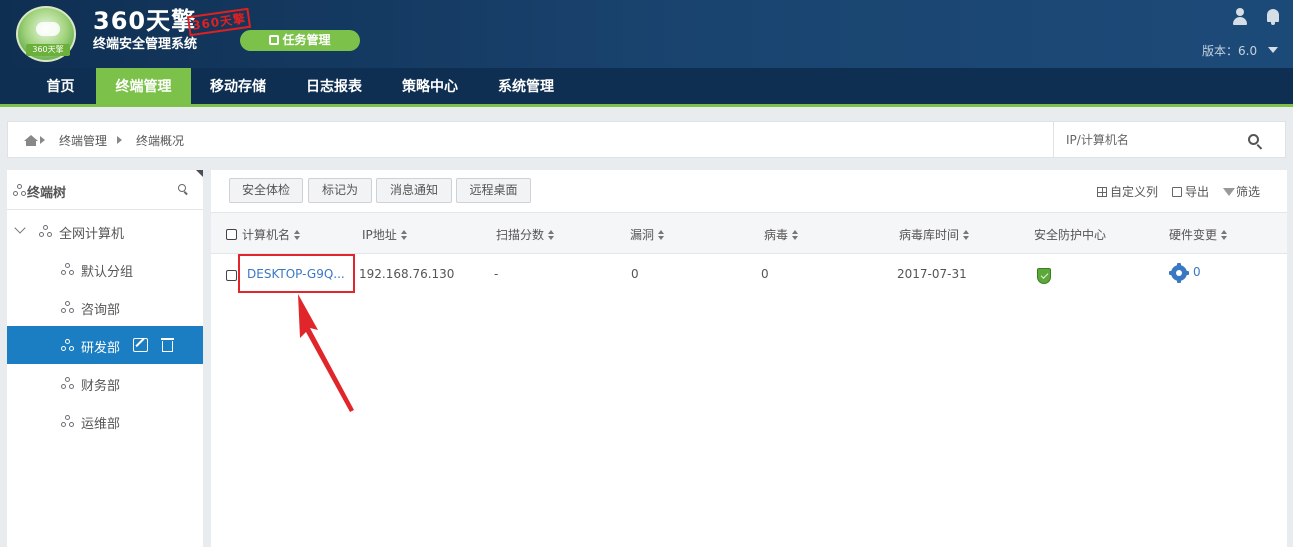  I want to click on tree-item-ops: 运维部, so click(105, 421).